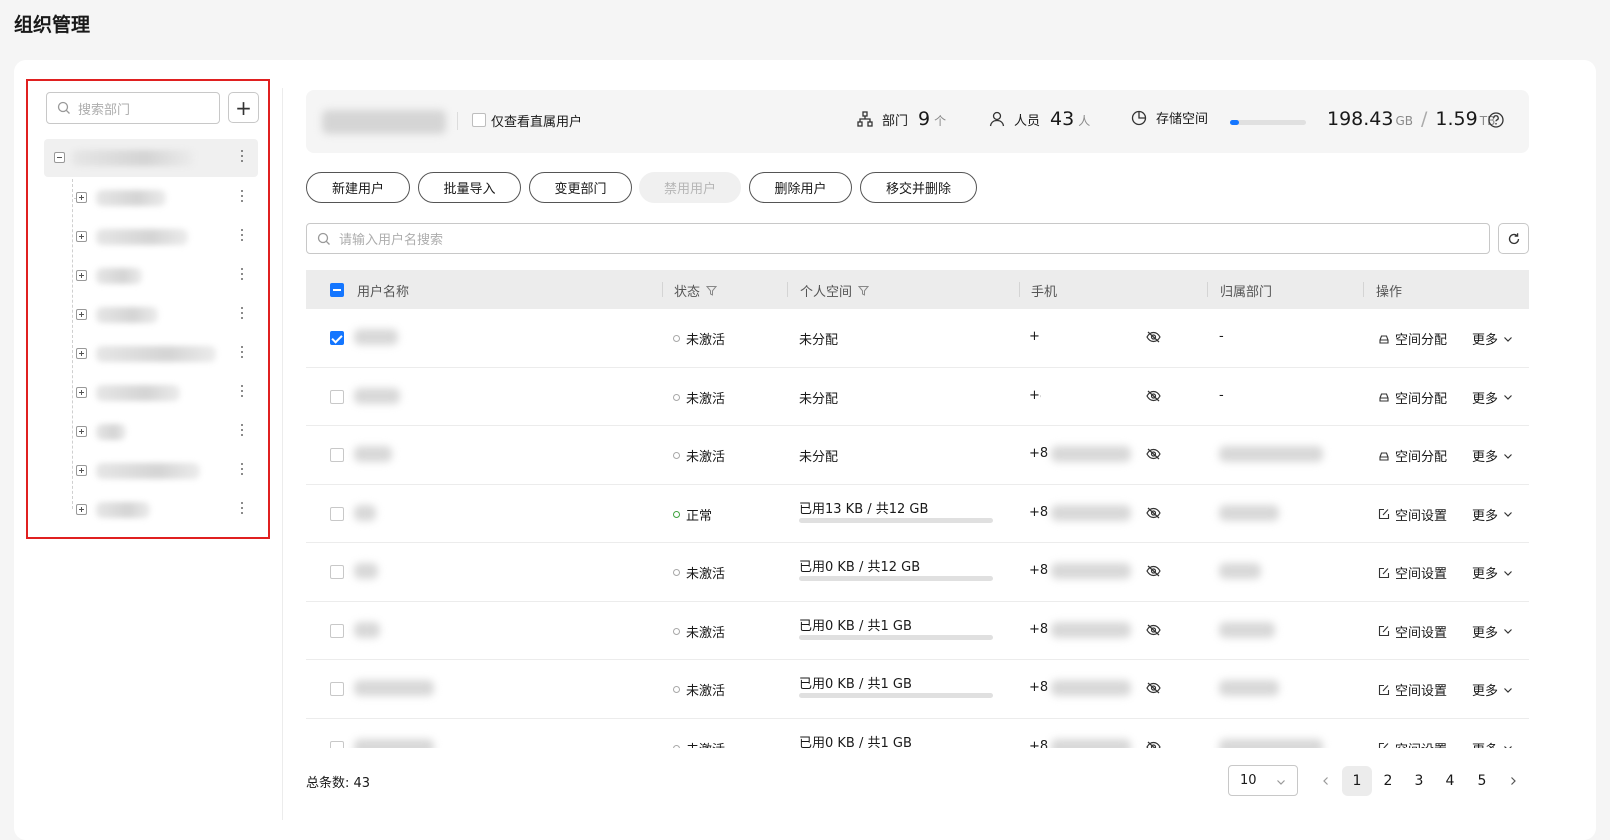 This screenshot has width=1610, height=840. Describe the element at coordinates (469, 187) in the screenshot. I see `batch-import-button: 批量导入` at that location.